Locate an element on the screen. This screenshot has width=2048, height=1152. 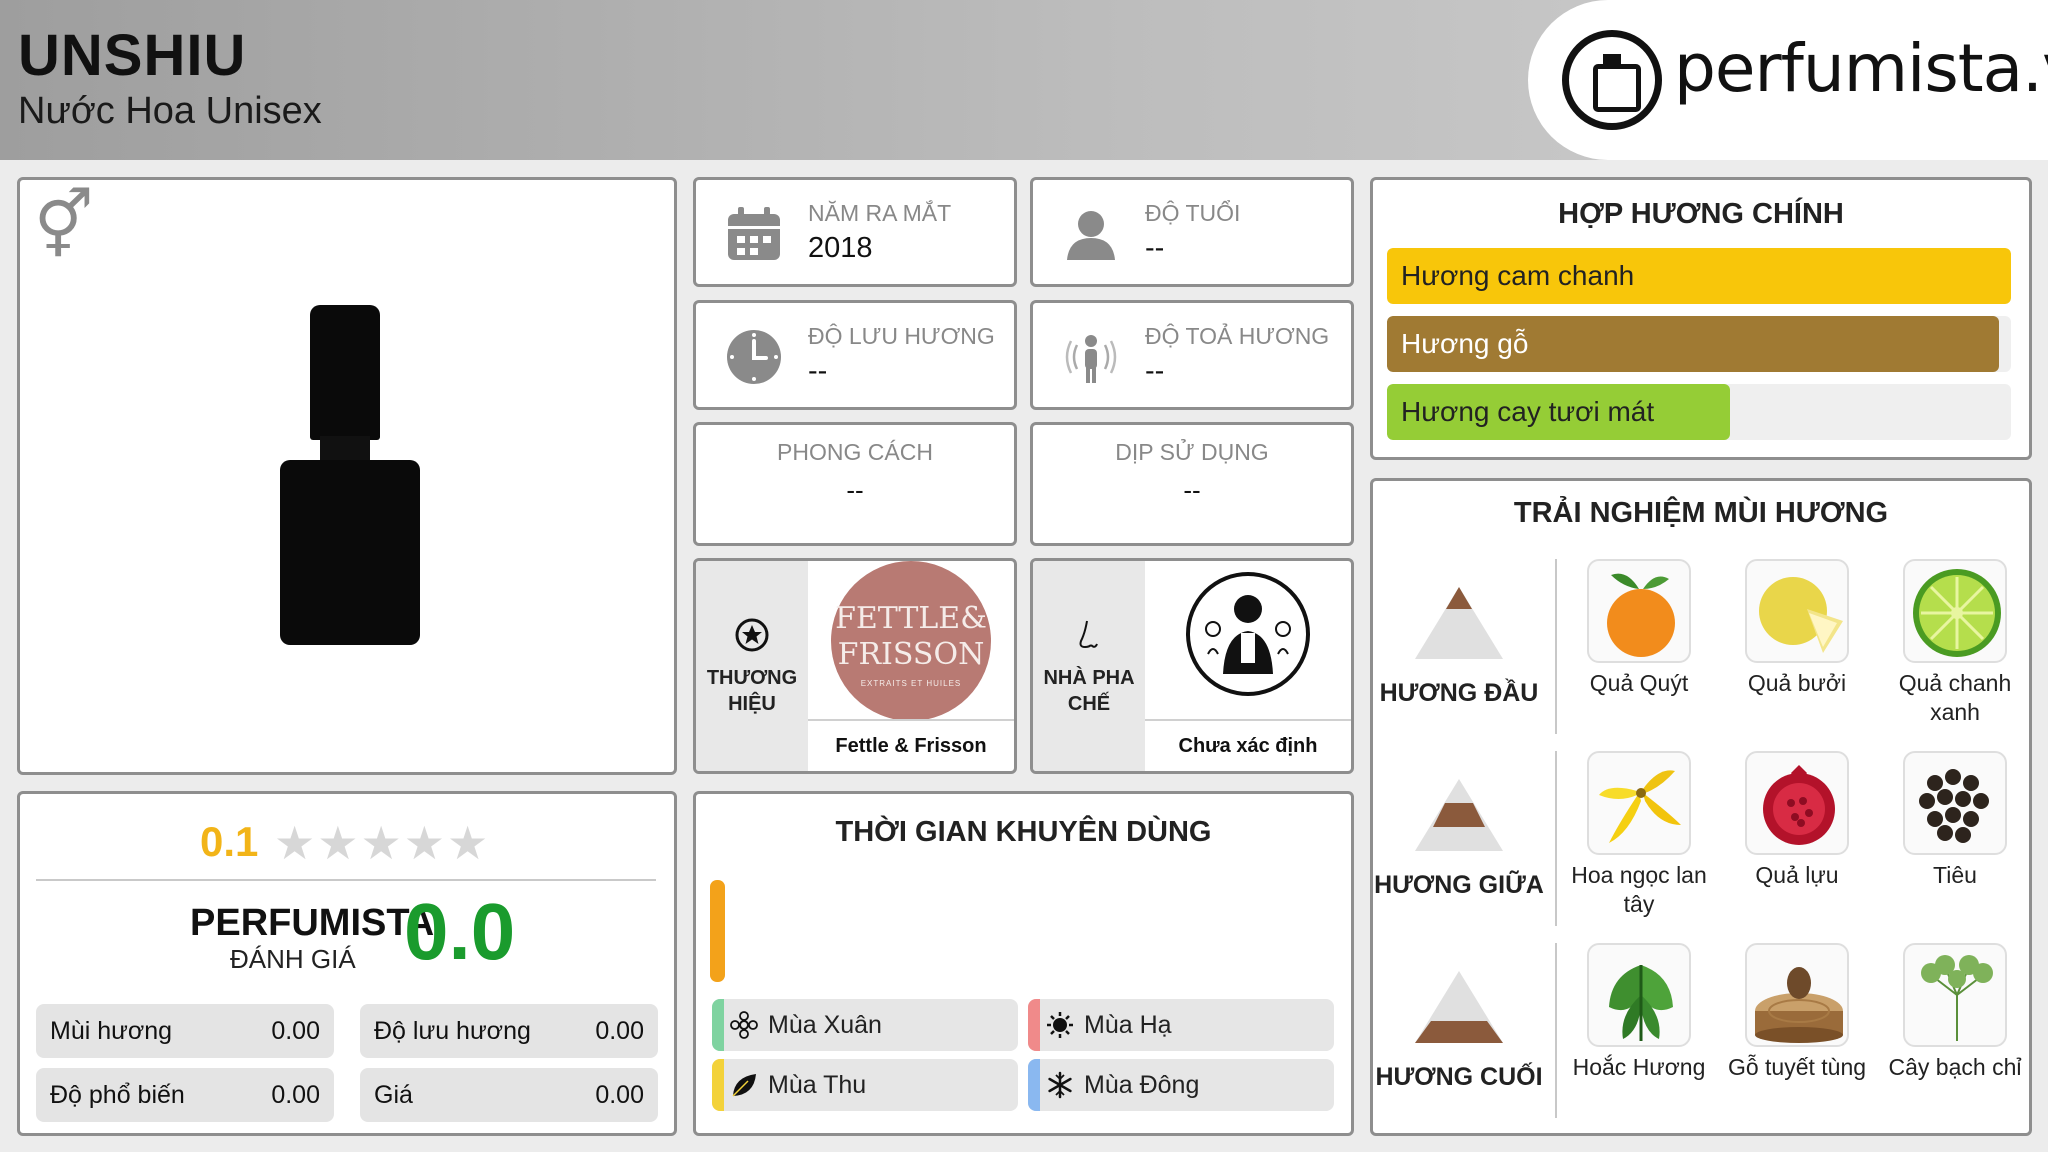
accord-bar: Hương gỗ is located at coordinates (1699, 344).